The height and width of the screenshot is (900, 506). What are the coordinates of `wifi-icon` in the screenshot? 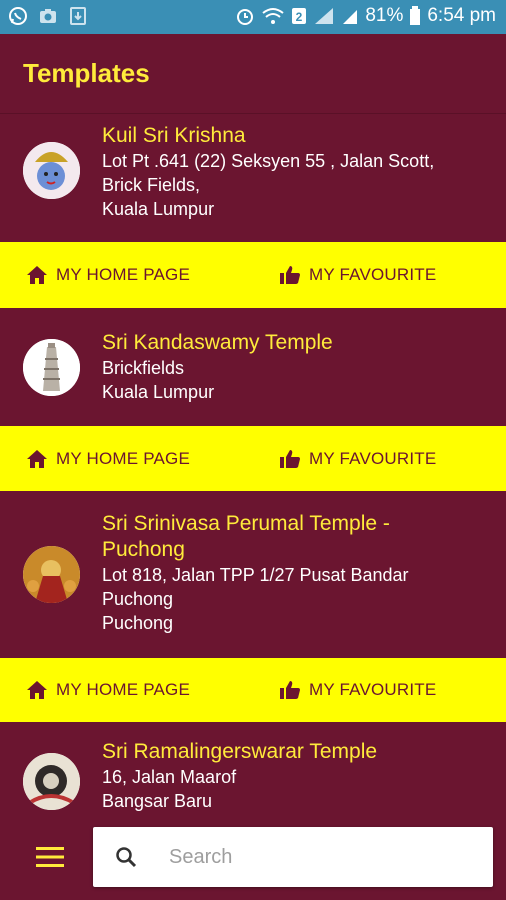 It's located at (273, 16).